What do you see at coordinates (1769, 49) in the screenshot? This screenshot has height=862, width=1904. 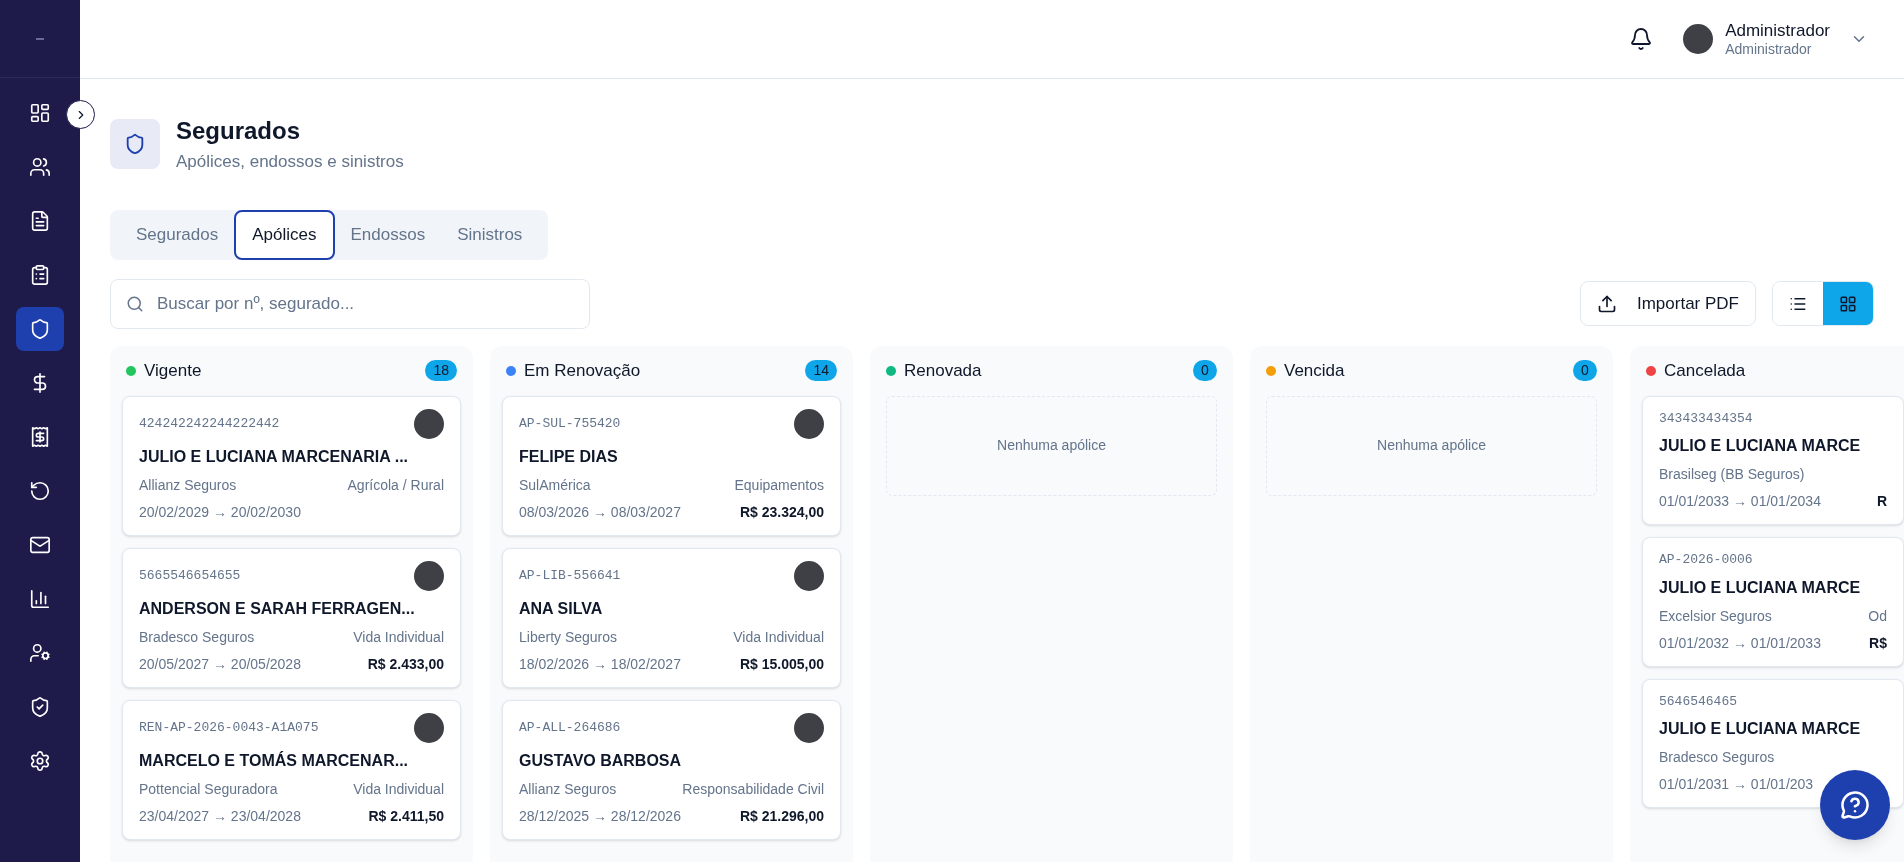 I see `user-role: Administrador` at bounding box center [1769, 49].